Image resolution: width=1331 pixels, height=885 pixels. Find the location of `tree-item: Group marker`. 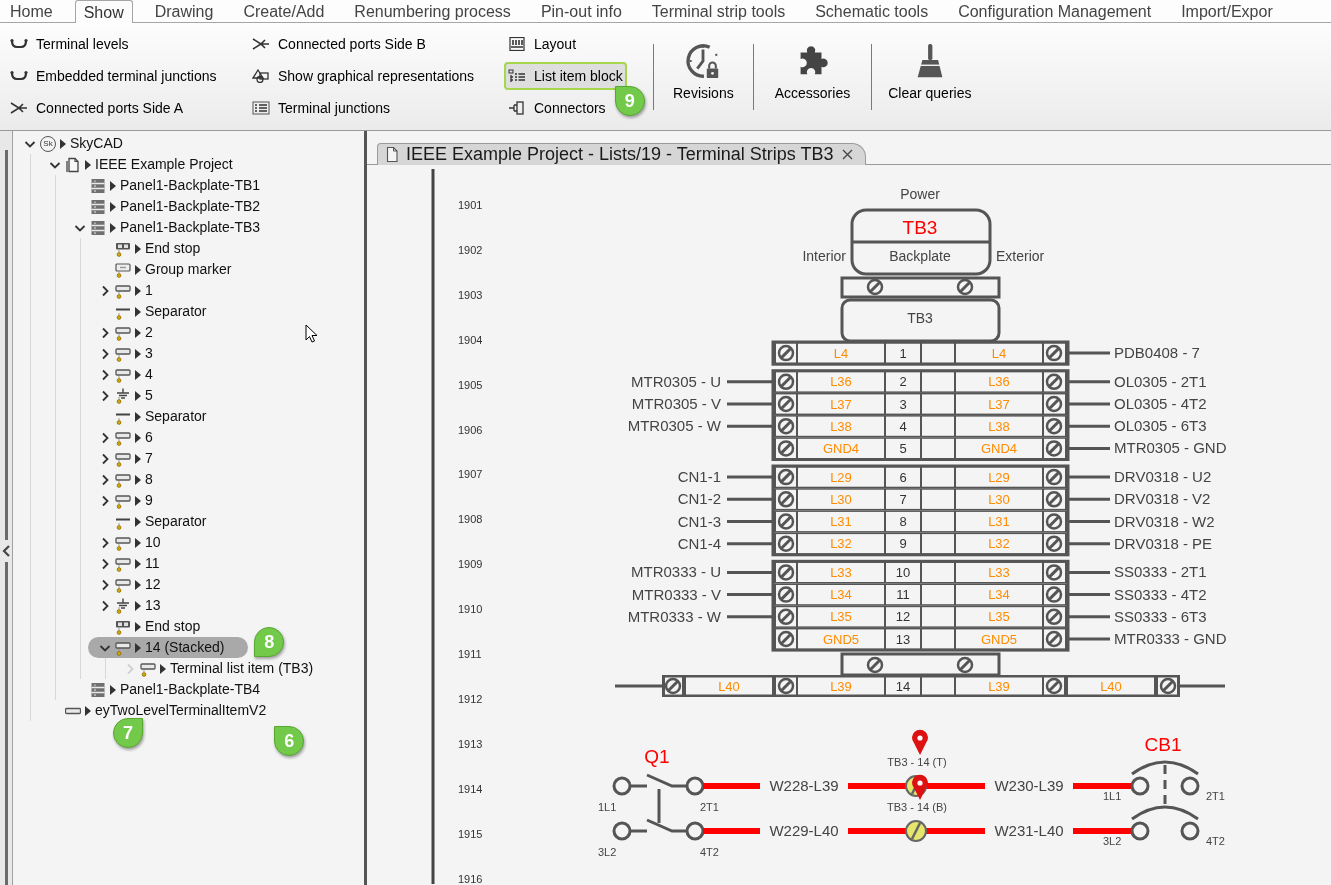

tree-item: Group marker is located at coordinates (165, 269).